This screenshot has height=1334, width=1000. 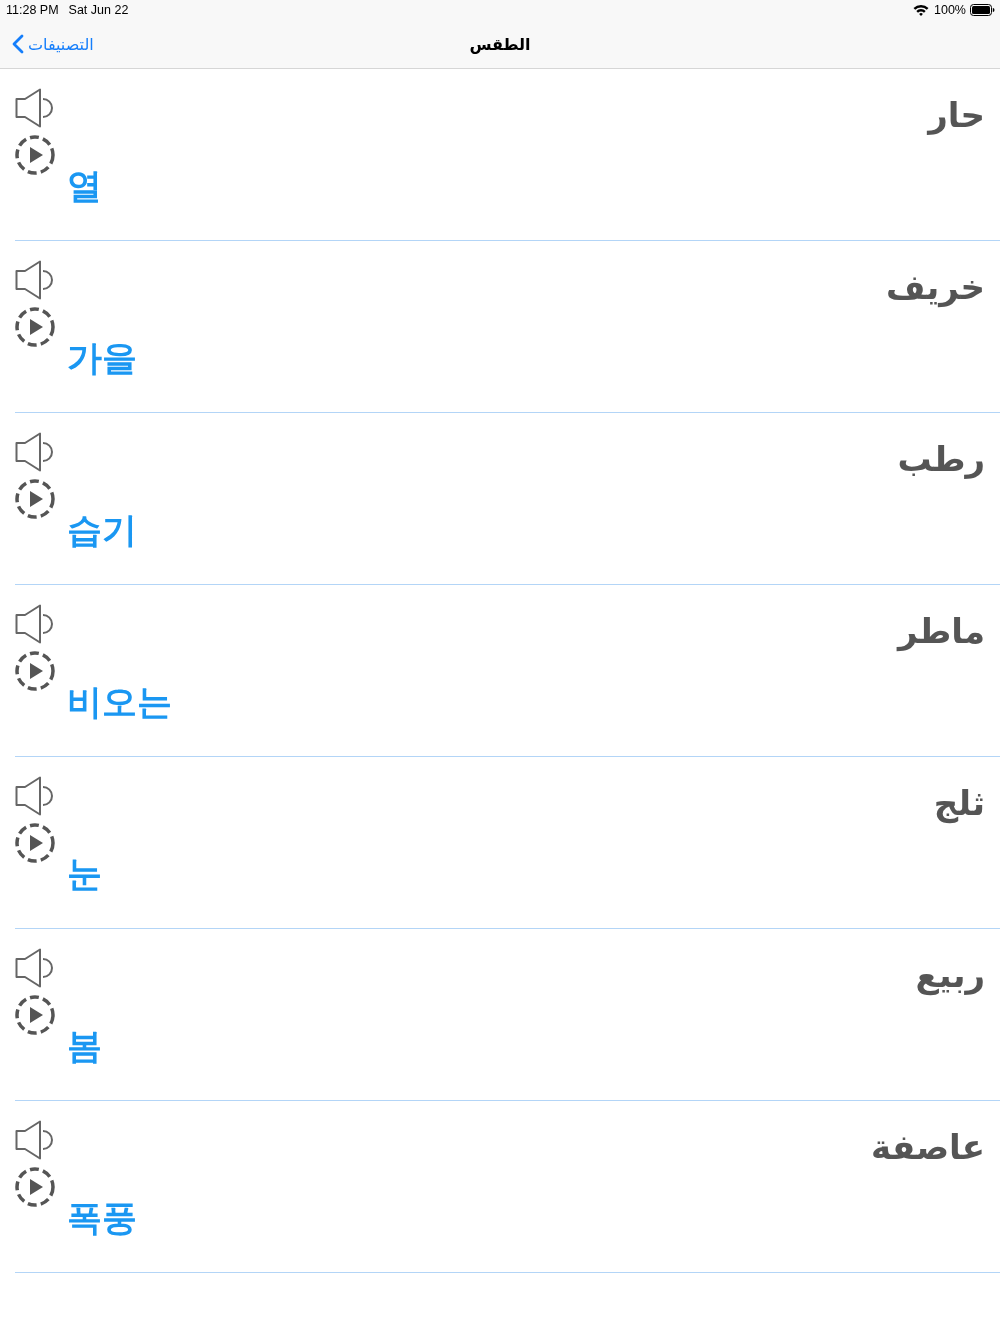 I want to click on arabic-word: خريف, so click(x=935, y=288).